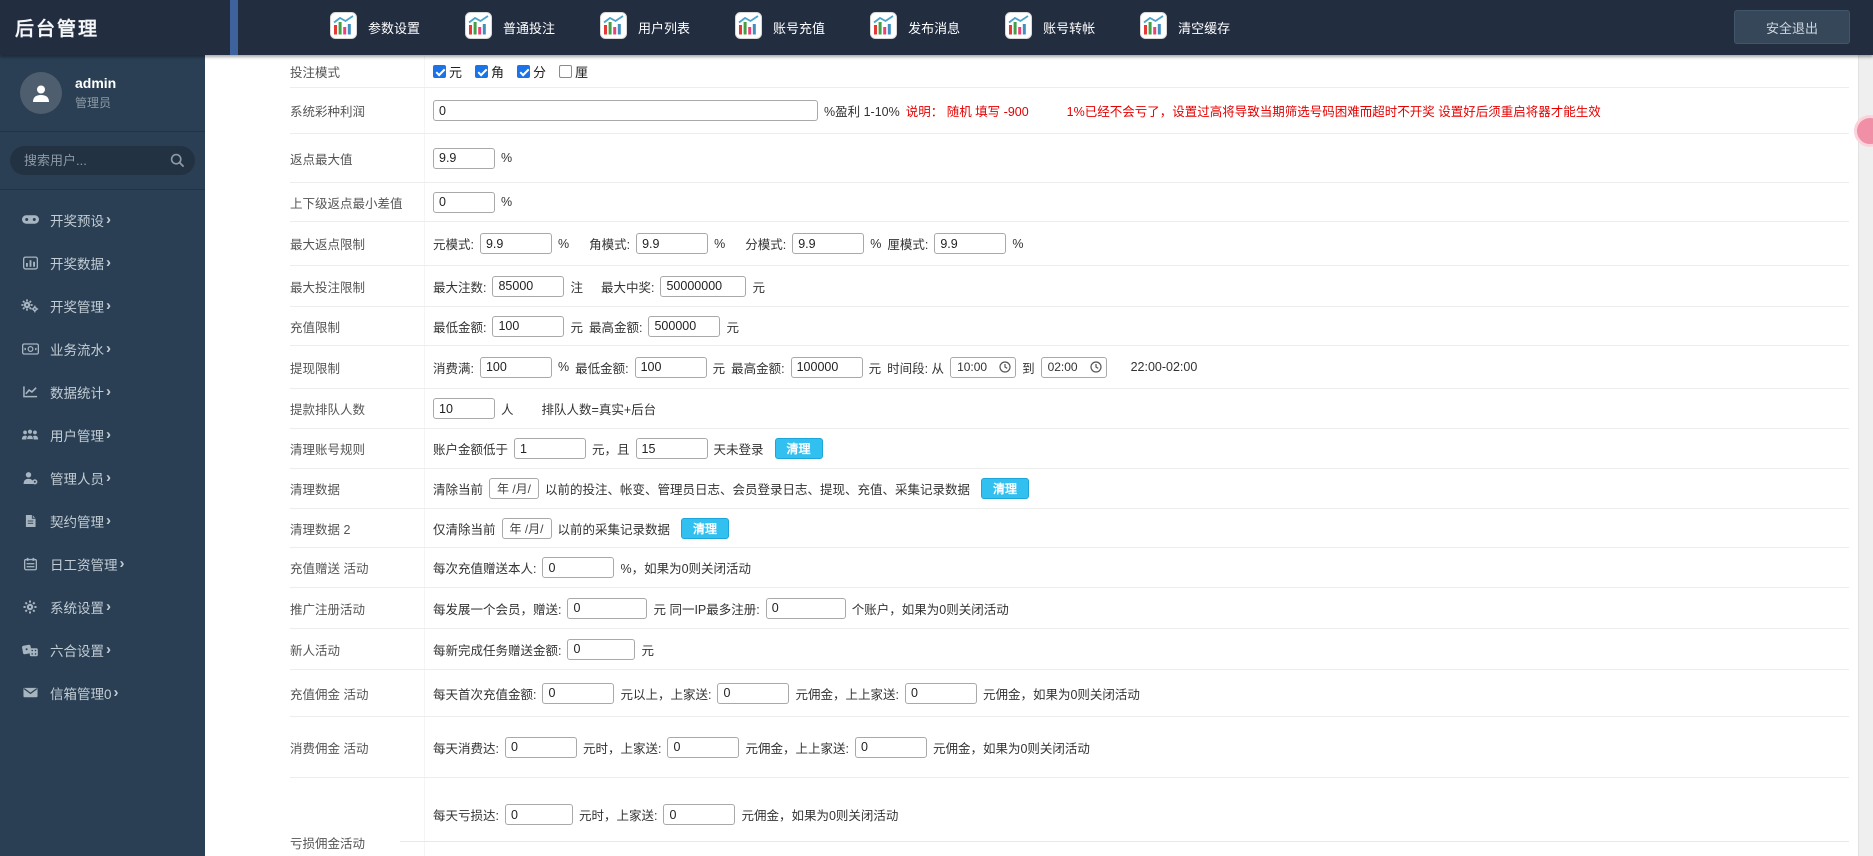  What do you see at coordinates (102, 305) in the screenshot?
I see `sidebar-item-2: 开奖管理 ›` at bounding box center [102, 305].